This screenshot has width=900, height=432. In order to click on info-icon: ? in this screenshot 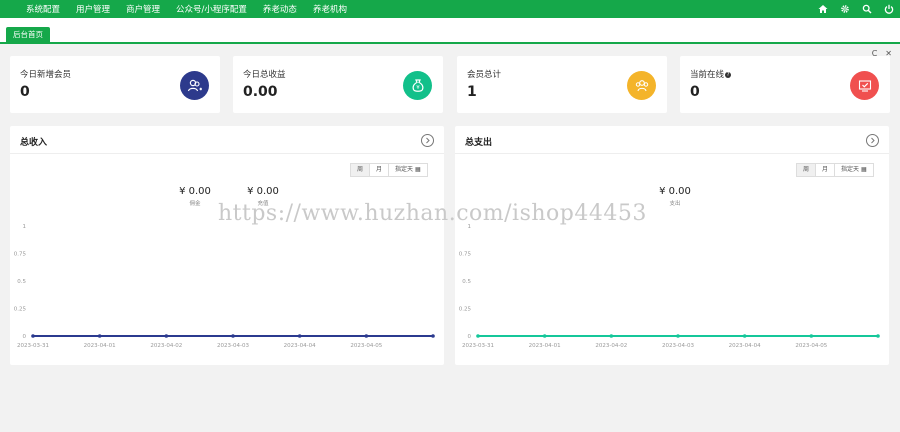, I will do `click(728, 74)`.